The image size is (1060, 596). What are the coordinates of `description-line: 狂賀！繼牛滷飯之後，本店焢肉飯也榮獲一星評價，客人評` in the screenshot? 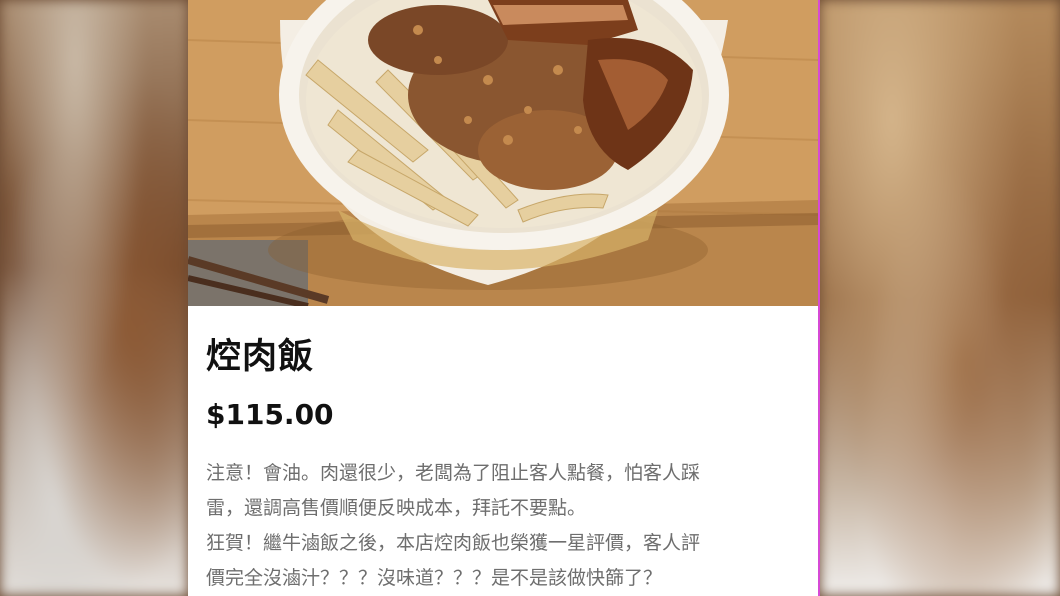 It's located at (453, 543).